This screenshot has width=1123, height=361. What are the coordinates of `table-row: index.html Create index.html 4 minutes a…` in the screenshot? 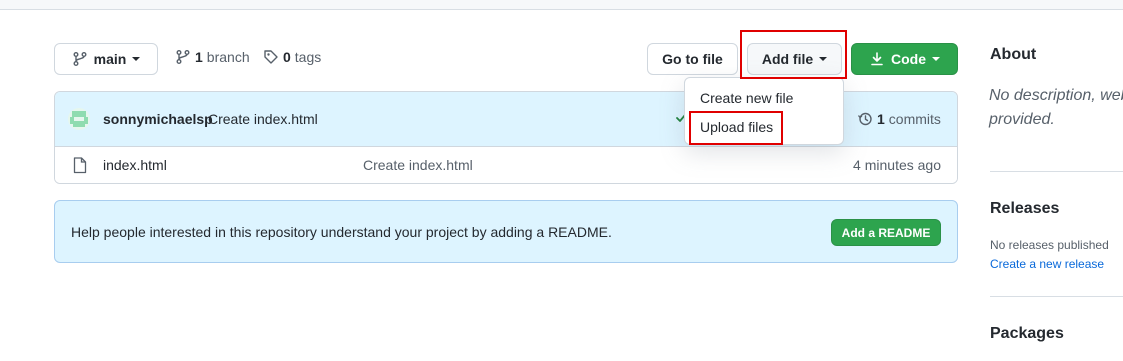 It's located at (506, 165).